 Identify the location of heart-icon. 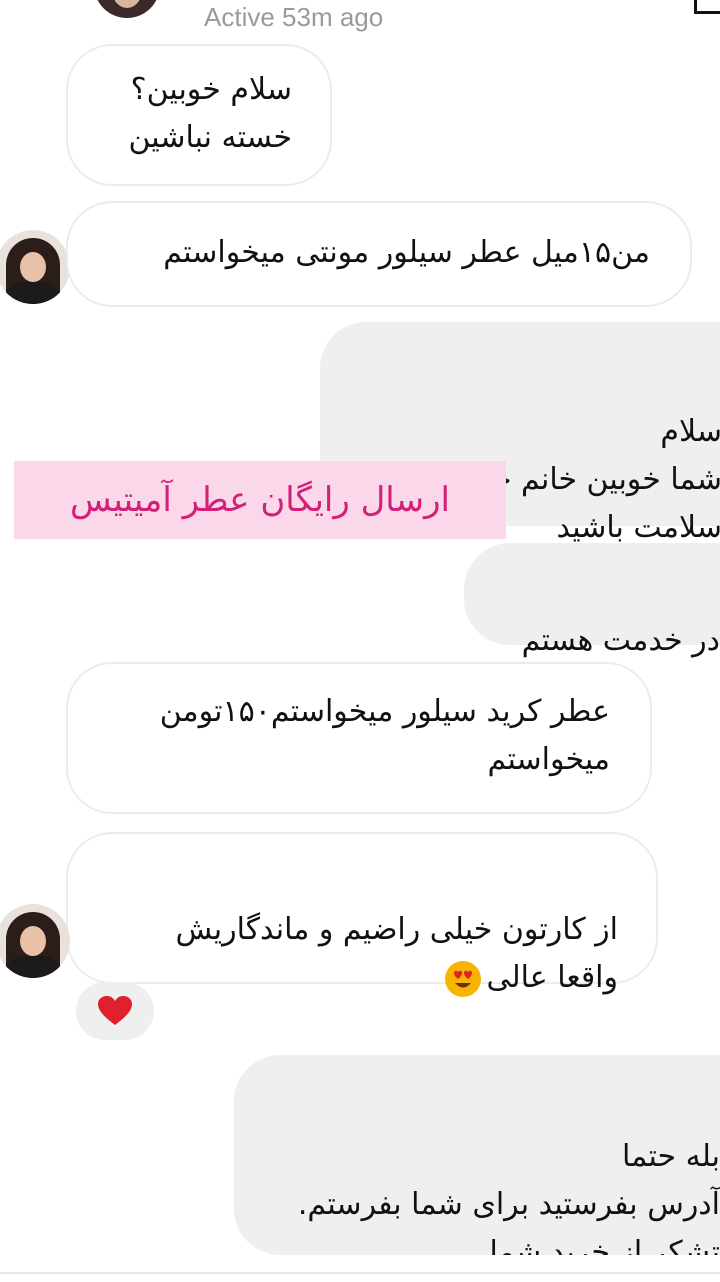
(115, 1010).